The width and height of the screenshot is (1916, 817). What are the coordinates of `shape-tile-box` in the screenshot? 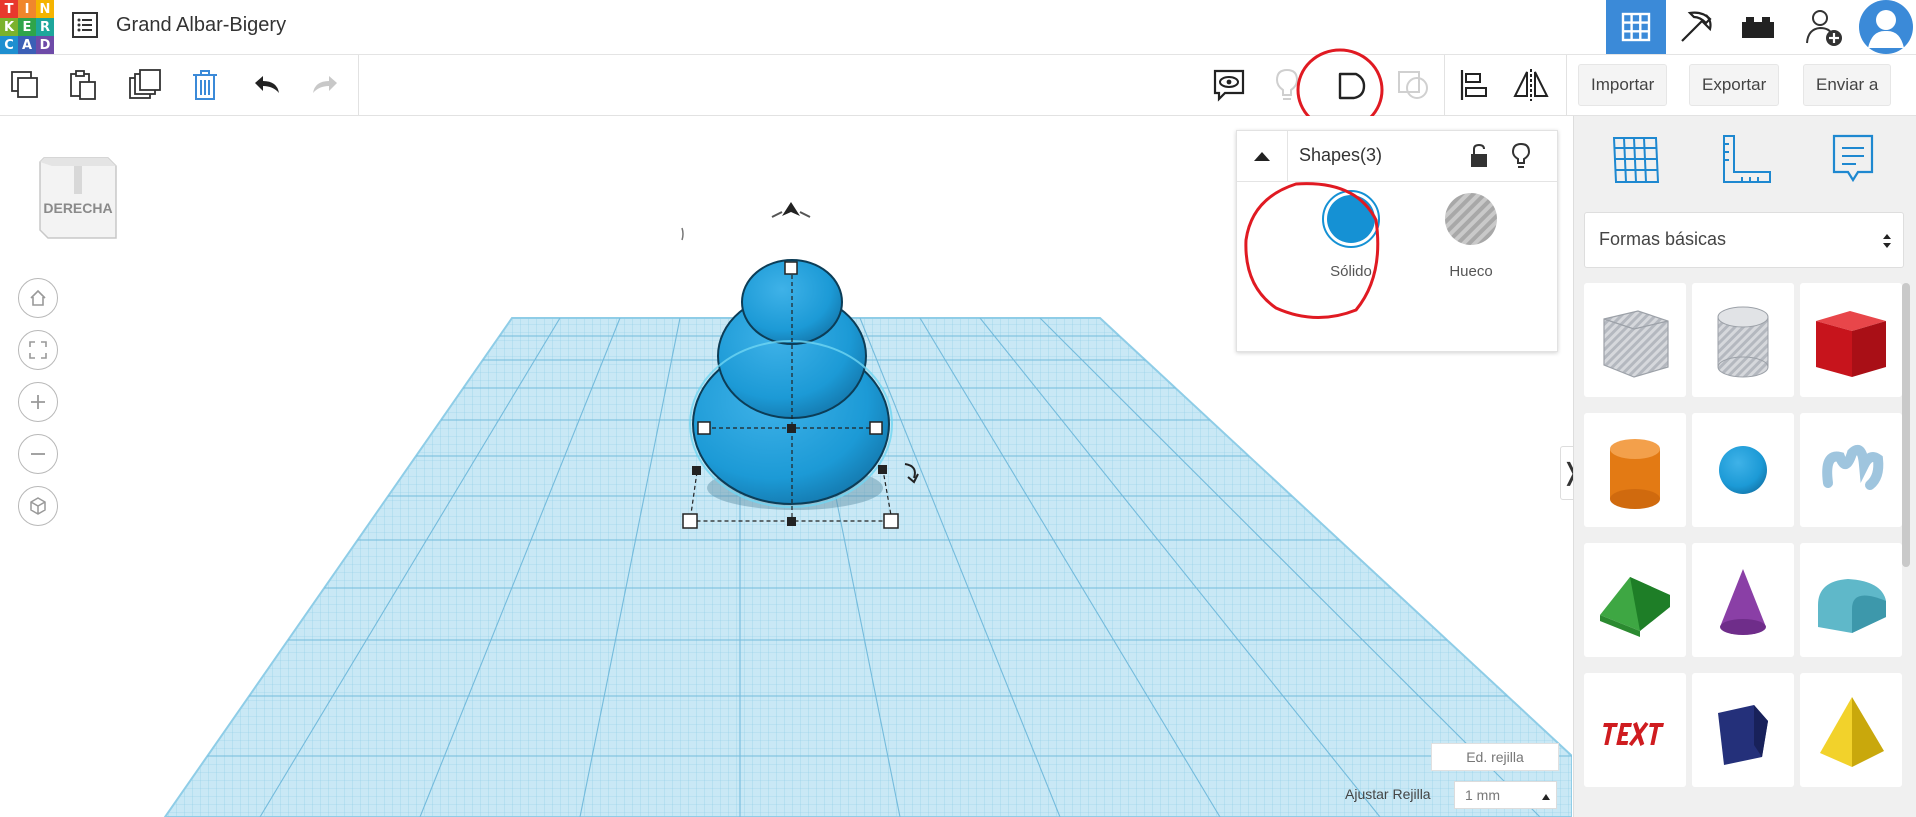 It's located at (1851, 340).